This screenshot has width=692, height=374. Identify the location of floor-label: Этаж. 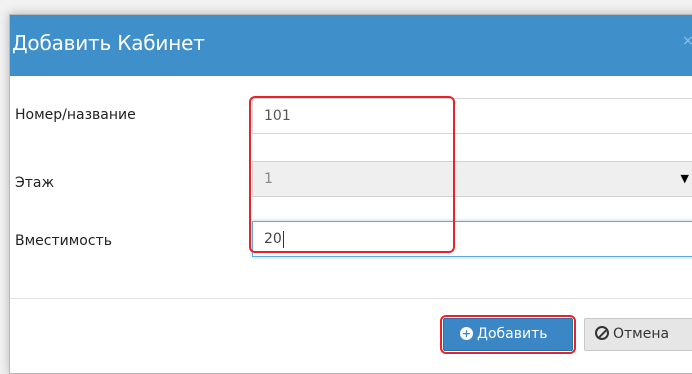
(35, 183).